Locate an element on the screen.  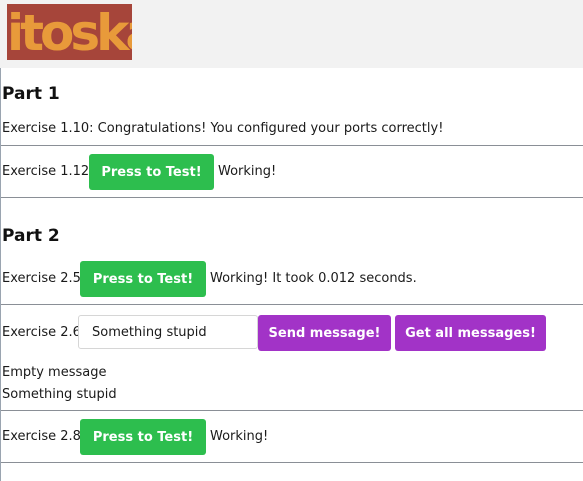
left-border is located at coordinates (0, 274).